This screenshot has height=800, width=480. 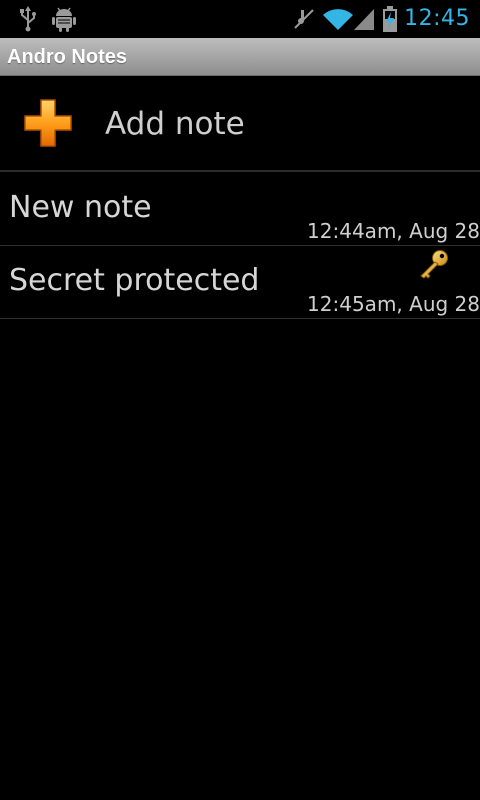 I want to click on note-date: 12:44am, Aug 28, so click(x=393, y=231).